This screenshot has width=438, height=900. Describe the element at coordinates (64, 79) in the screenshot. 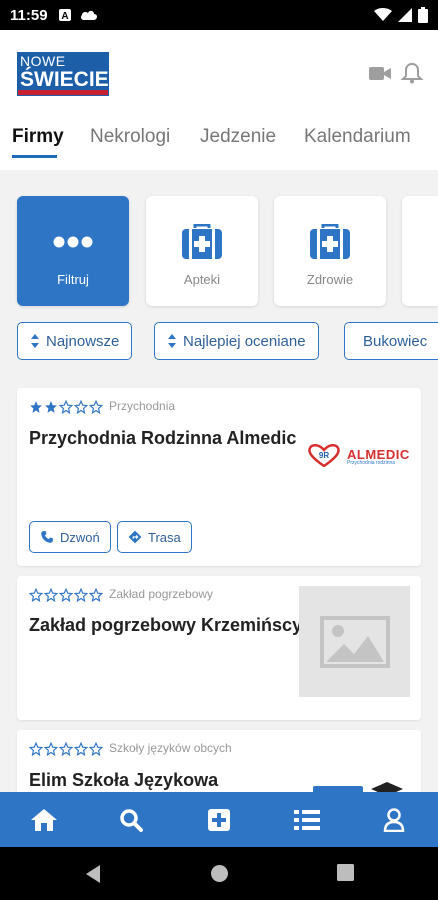

I see `logo-line2: ŚWIECIE` at that location.